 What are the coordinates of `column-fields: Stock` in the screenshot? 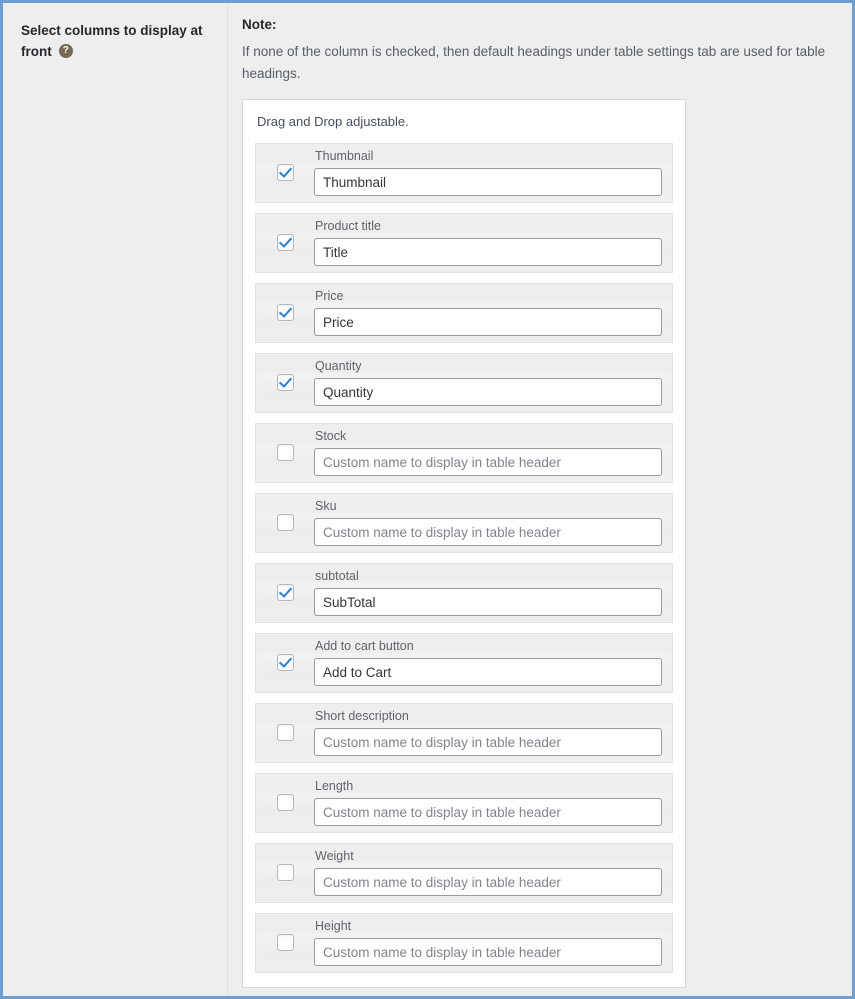 It's located at (493, 453).